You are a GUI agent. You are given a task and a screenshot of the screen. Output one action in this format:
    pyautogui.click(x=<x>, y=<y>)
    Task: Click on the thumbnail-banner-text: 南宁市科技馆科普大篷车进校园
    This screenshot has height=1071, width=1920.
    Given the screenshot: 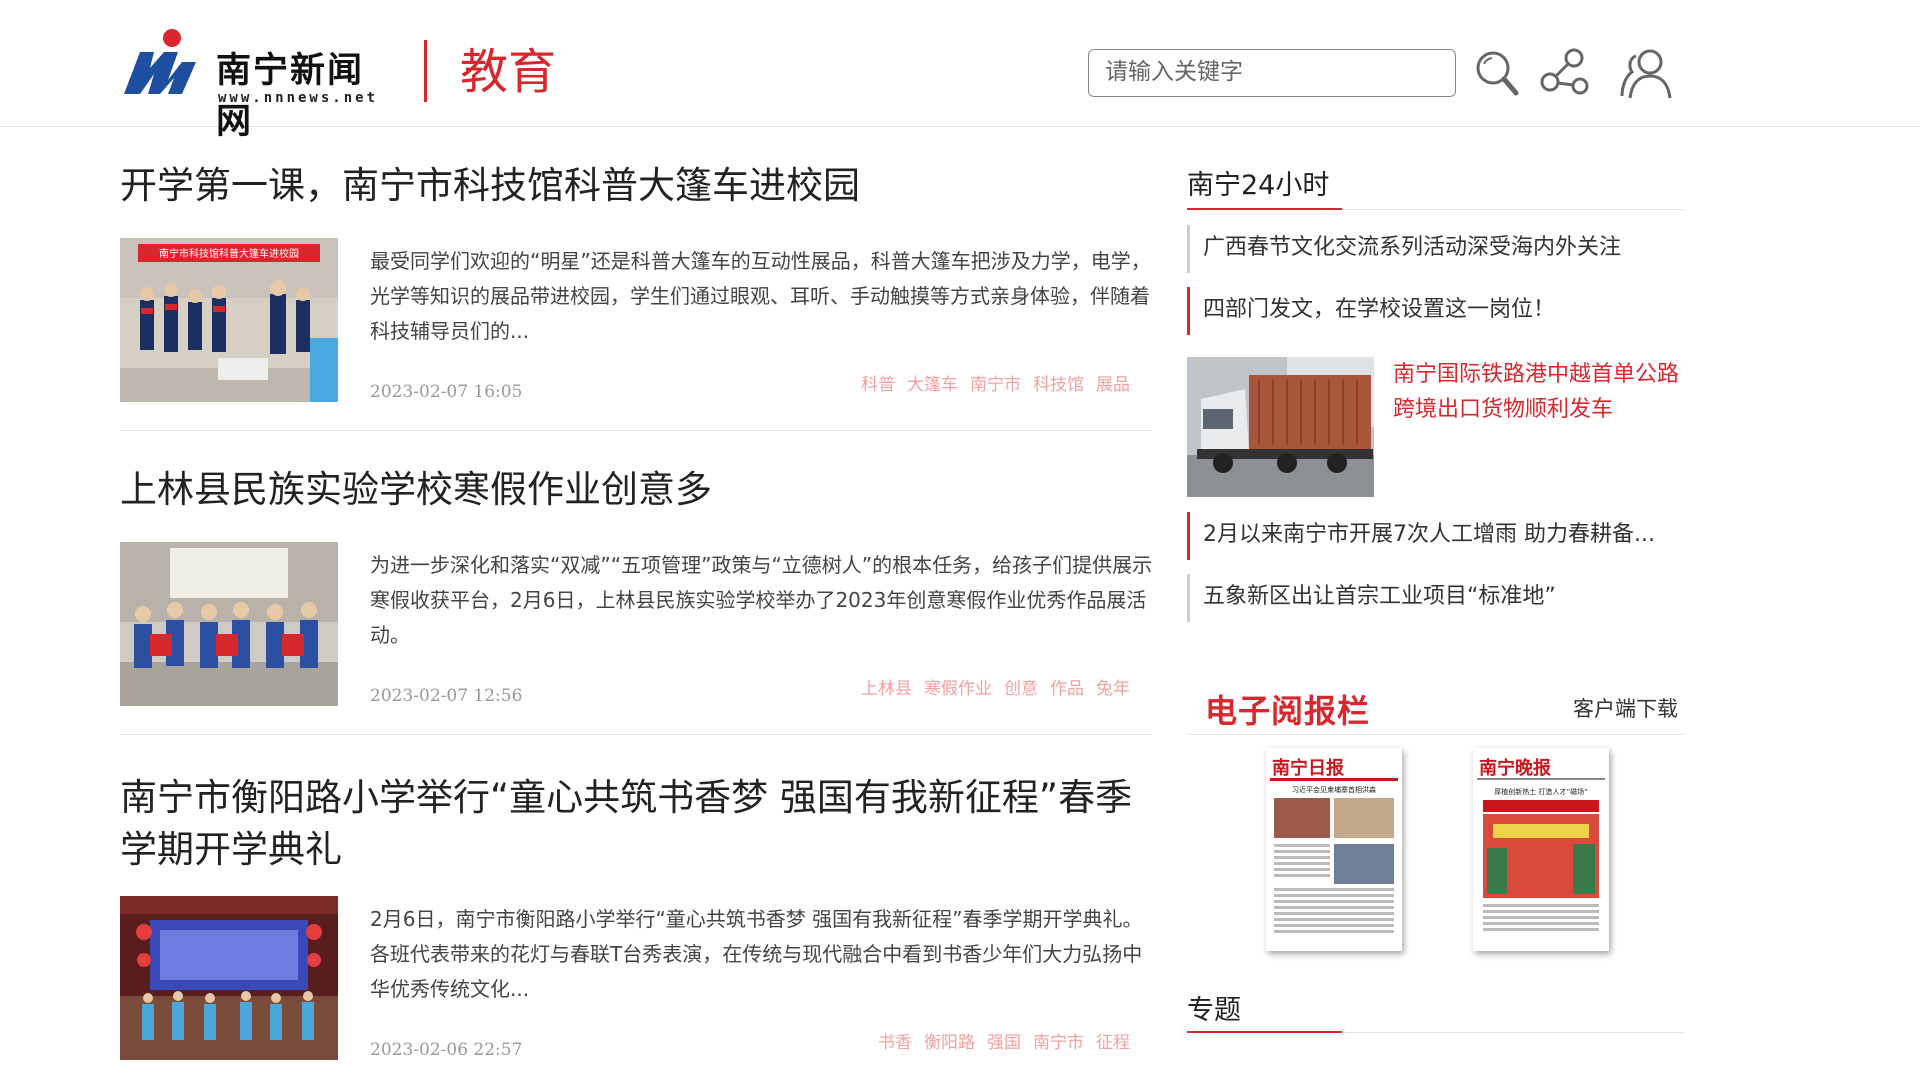 What is the action you would take?
    pyautogui.click(x=229, y=253)
    